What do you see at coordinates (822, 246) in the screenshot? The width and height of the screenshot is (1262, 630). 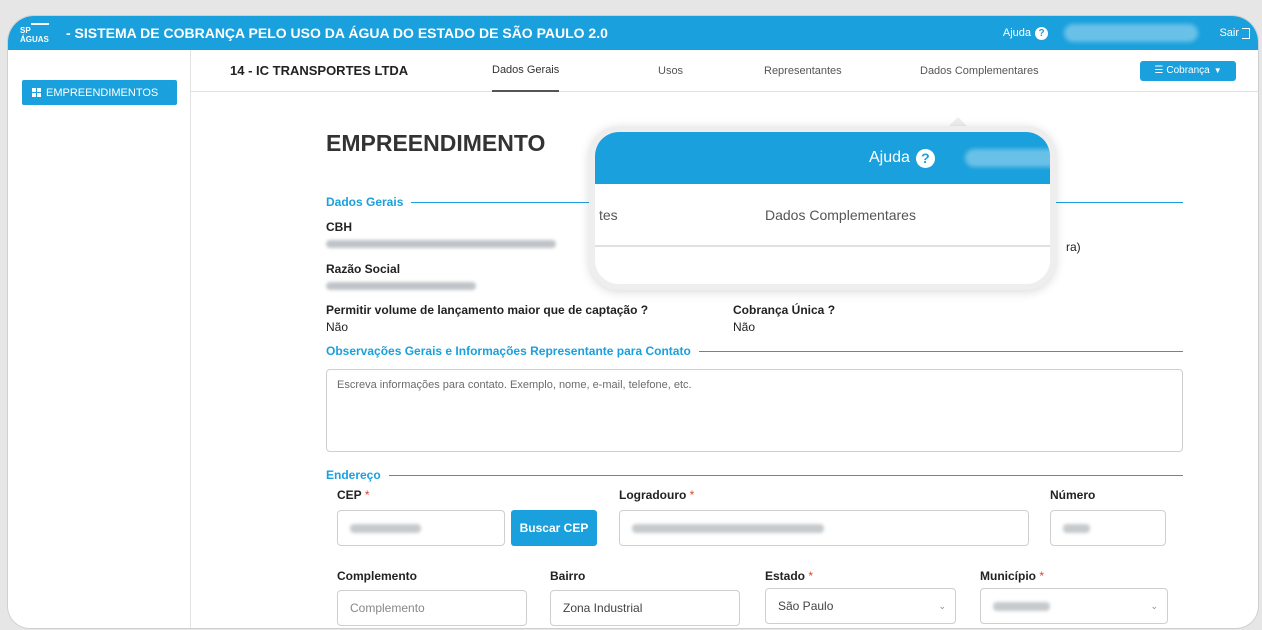 I see `zoom-divider` at bounding box center [822, 246].